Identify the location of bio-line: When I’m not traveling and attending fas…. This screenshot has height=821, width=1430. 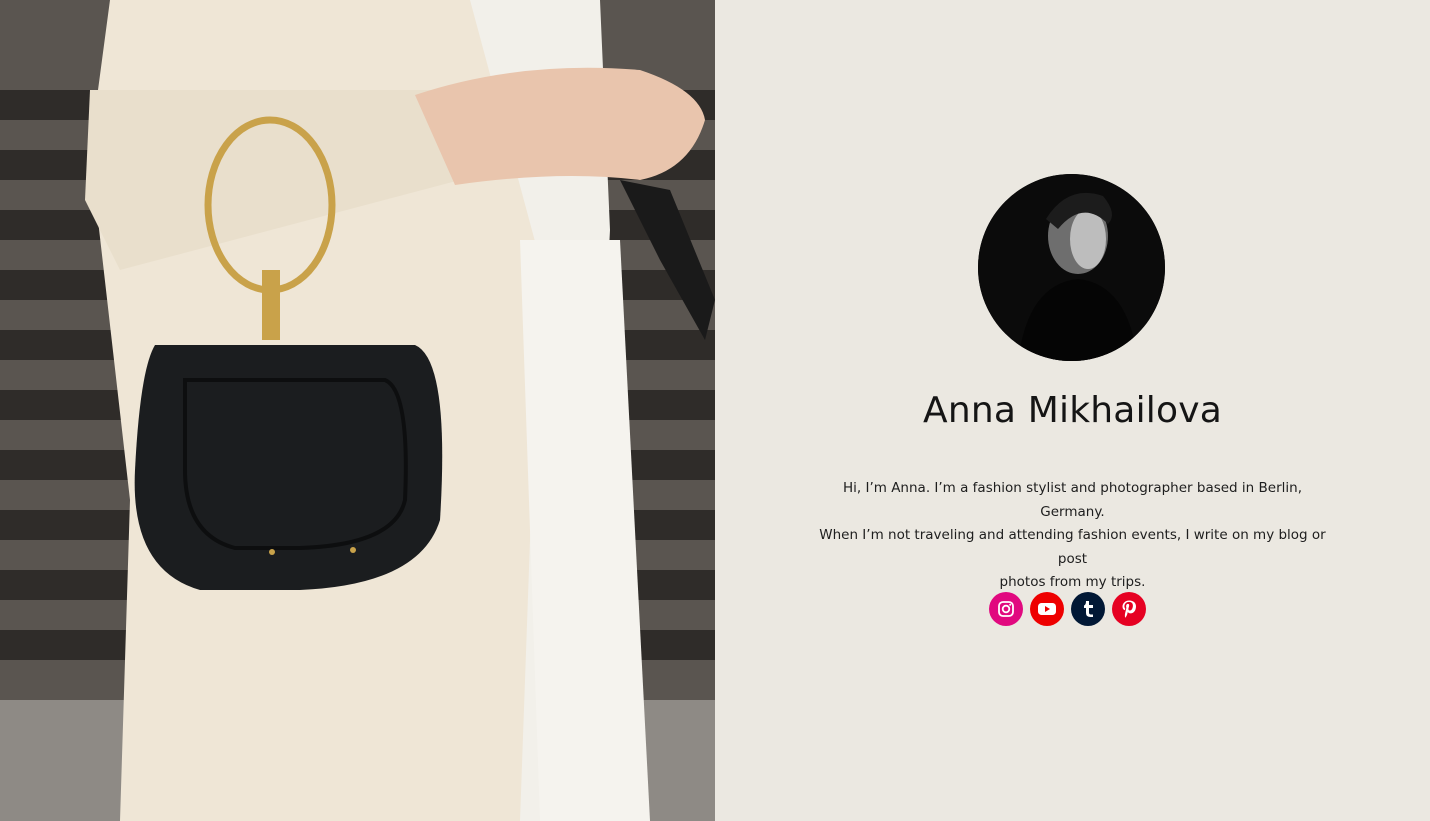
(1072, 547).